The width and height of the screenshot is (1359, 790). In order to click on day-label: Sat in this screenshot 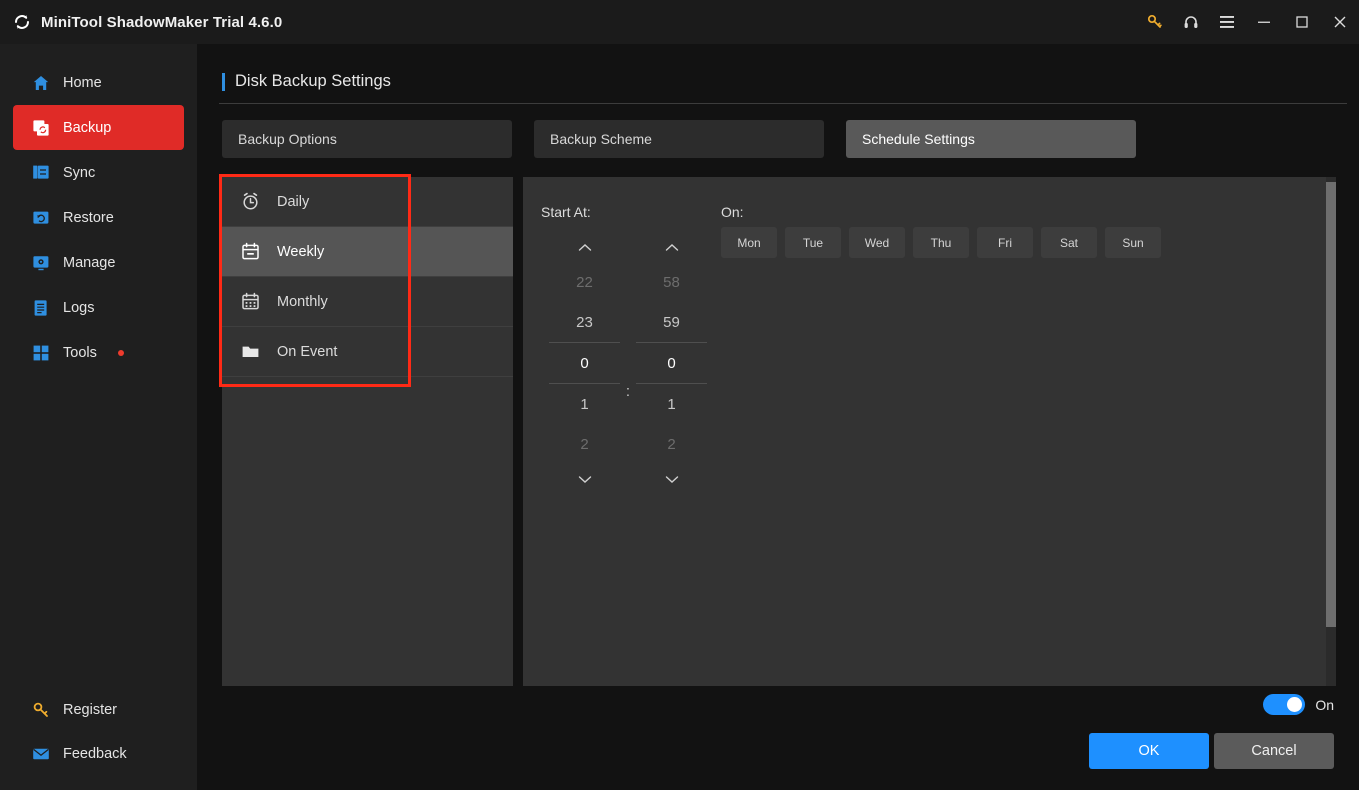, I will do `click(1068, 242)`.